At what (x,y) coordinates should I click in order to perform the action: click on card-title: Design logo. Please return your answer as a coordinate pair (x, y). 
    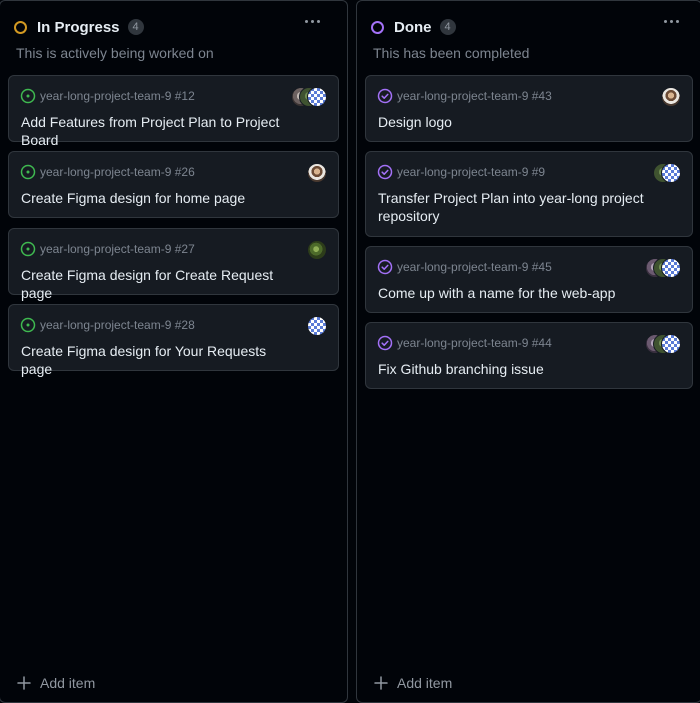
    Looking at the image, I should click on (515, 122).